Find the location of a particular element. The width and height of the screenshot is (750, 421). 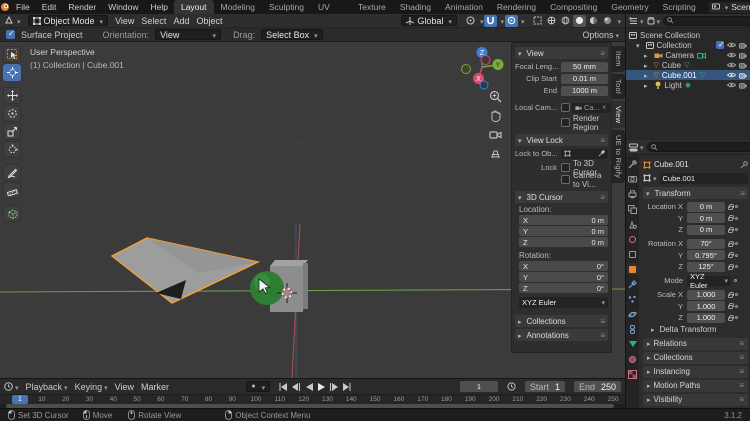

local-camera-field: Ca... × is located at coordinates (591, 107).